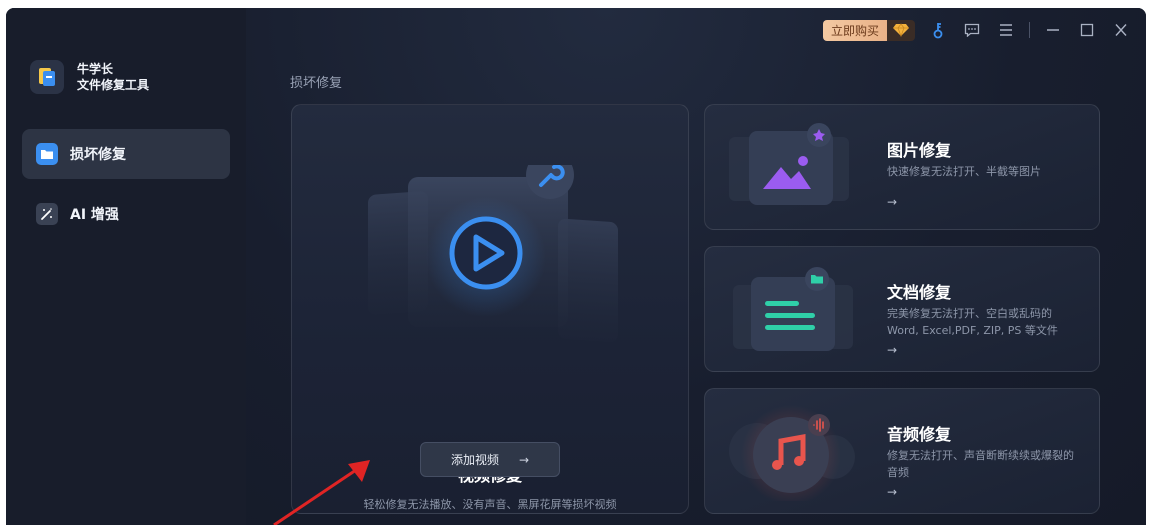  Describe the element at coordinates (47, 154) in the screenshot. I see `folder-icon` at that location.